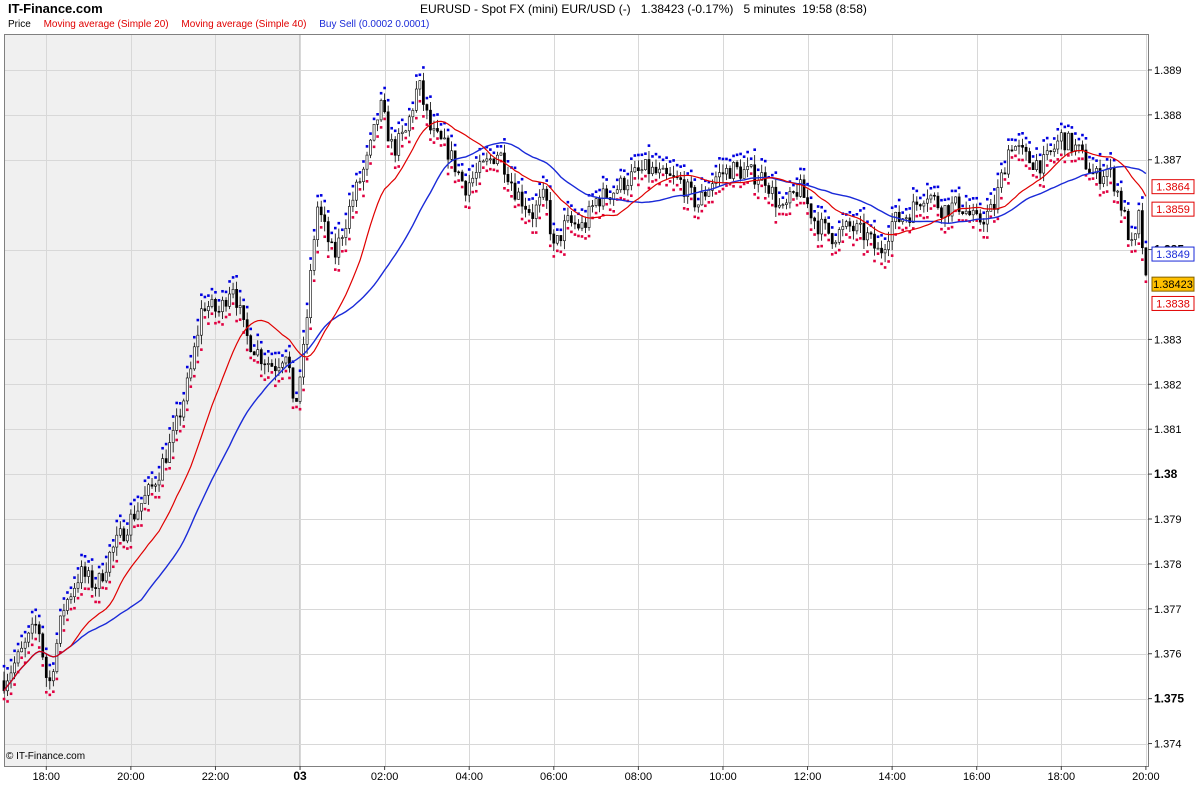 The image size is (1200, 800). I want to click on x-tick-label: 22:00, so click(216, 777).